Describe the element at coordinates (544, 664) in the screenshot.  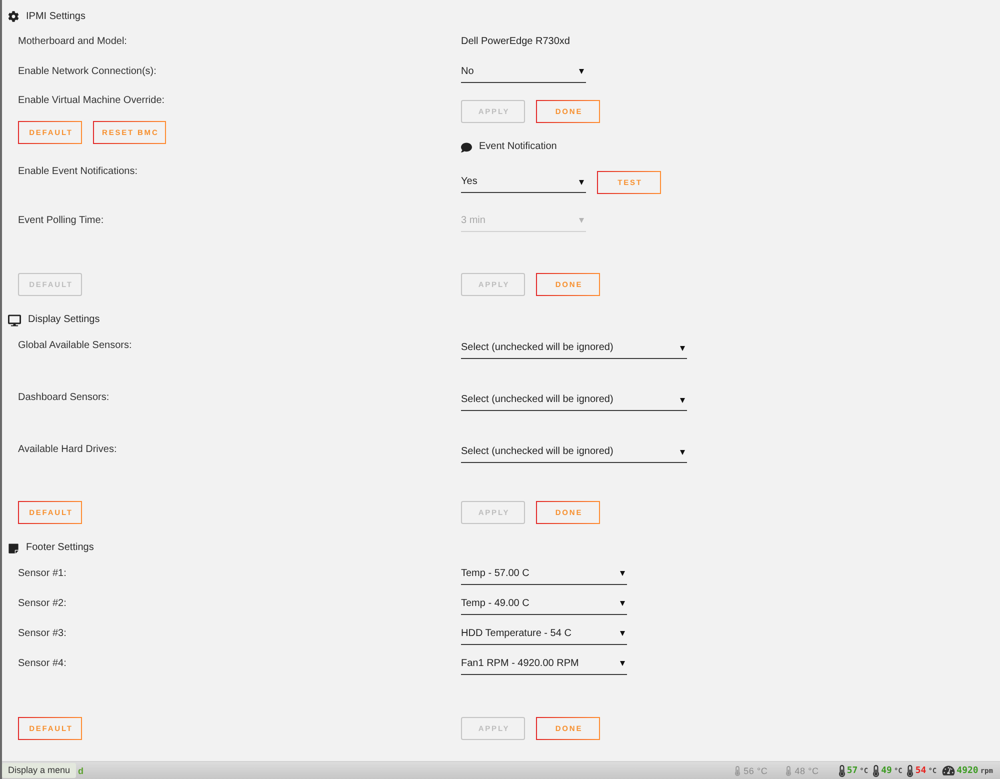
I see `sensor-select: Fan1 RPM - 4920.00 RPM` at that location.